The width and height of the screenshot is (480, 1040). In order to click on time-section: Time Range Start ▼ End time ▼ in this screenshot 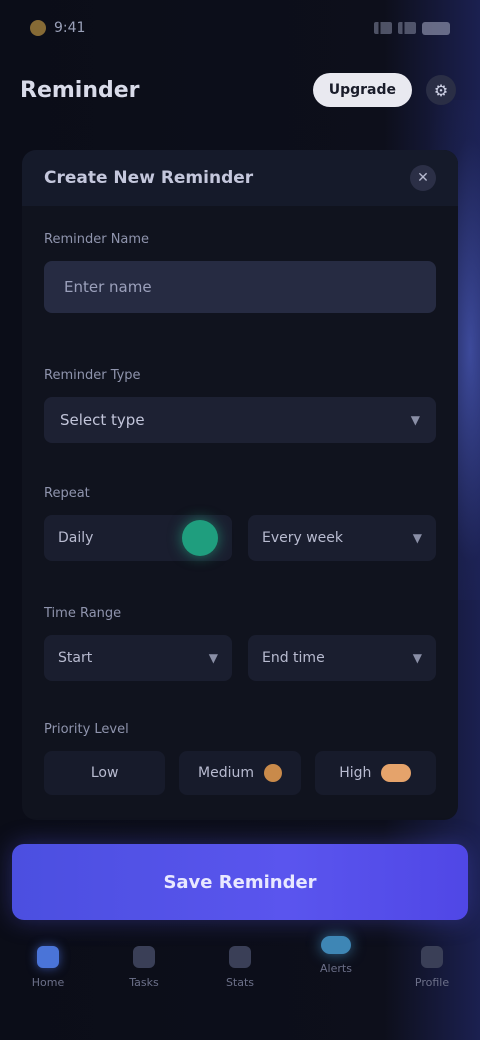, I will do `click(240, 643)`.